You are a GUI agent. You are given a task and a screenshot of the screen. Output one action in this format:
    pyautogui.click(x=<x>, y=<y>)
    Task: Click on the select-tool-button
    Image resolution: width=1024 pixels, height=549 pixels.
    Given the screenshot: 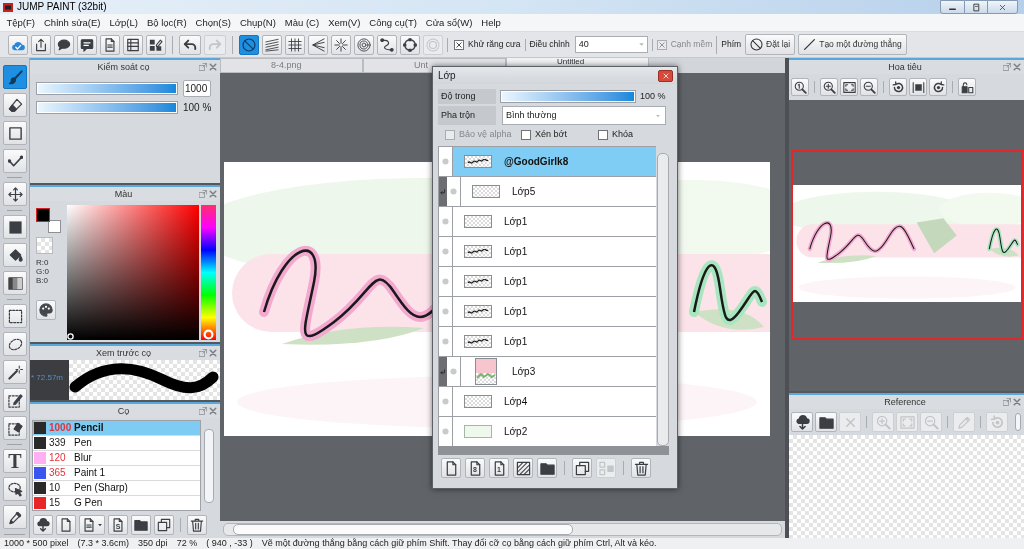 What is the action you would take?
    pyautogui.click(x=15, y=316)
    